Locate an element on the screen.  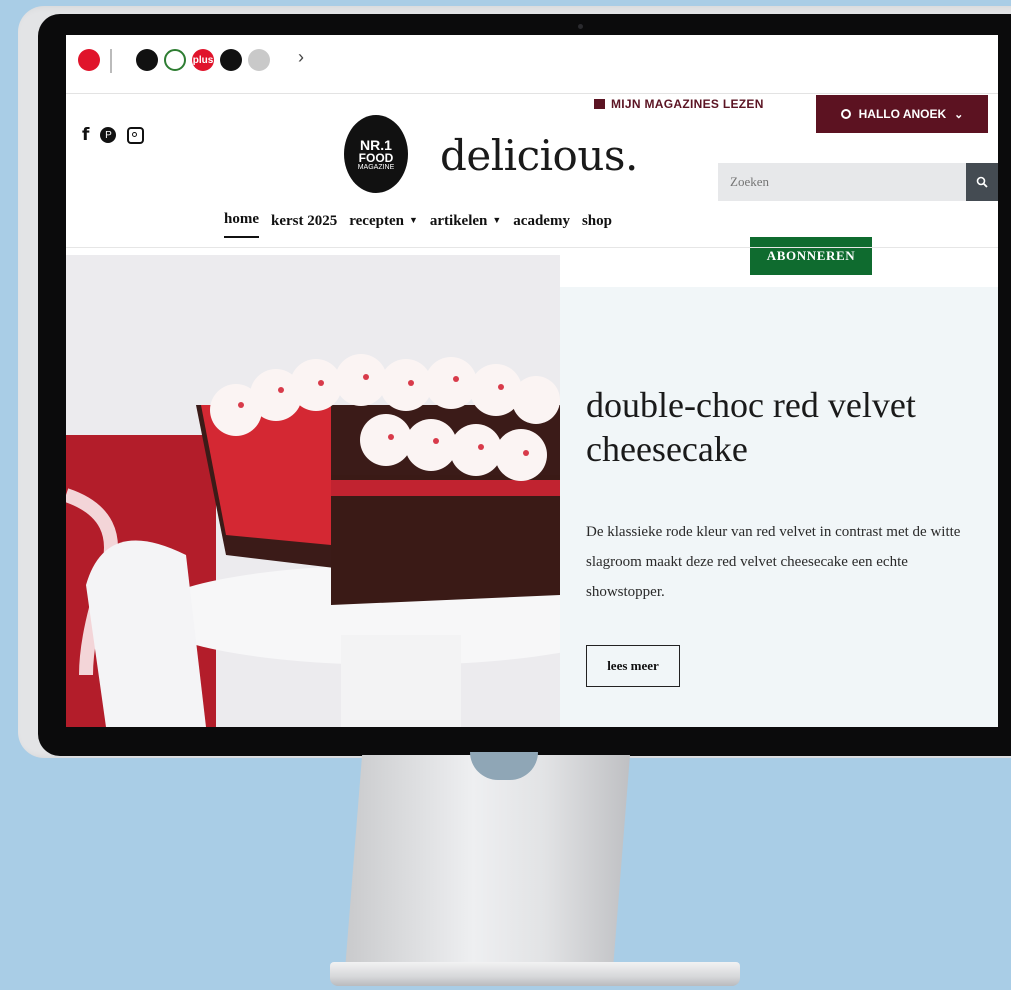
user-menu-button: HALLO ANOEK ⌄ is located at coordinates (902, 114).